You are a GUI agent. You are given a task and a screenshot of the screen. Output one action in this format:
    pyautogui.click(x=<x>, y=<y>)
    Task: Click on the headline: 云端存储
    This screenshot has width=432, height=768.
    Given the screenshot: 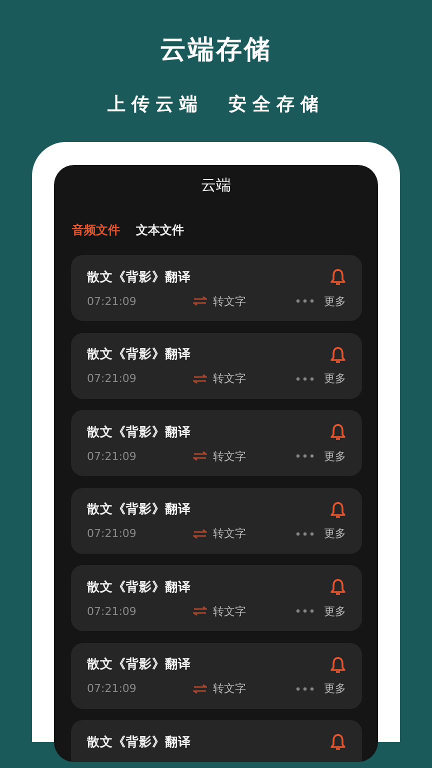 What is the action you would take?
    pyautogui.click(x=216, y=50)
    